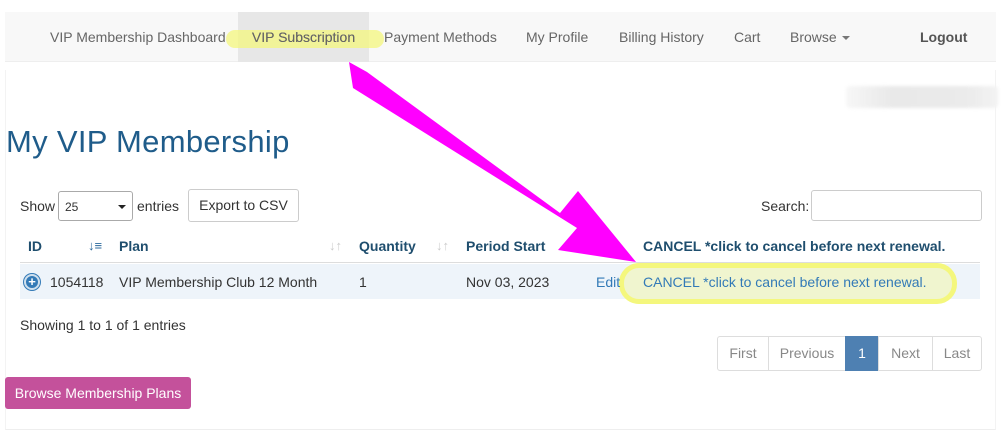 The image size is (1001, 442). Describe the element at coordinates (35, 246) in the screenshot. I see `column-header-id: ID` at that location.